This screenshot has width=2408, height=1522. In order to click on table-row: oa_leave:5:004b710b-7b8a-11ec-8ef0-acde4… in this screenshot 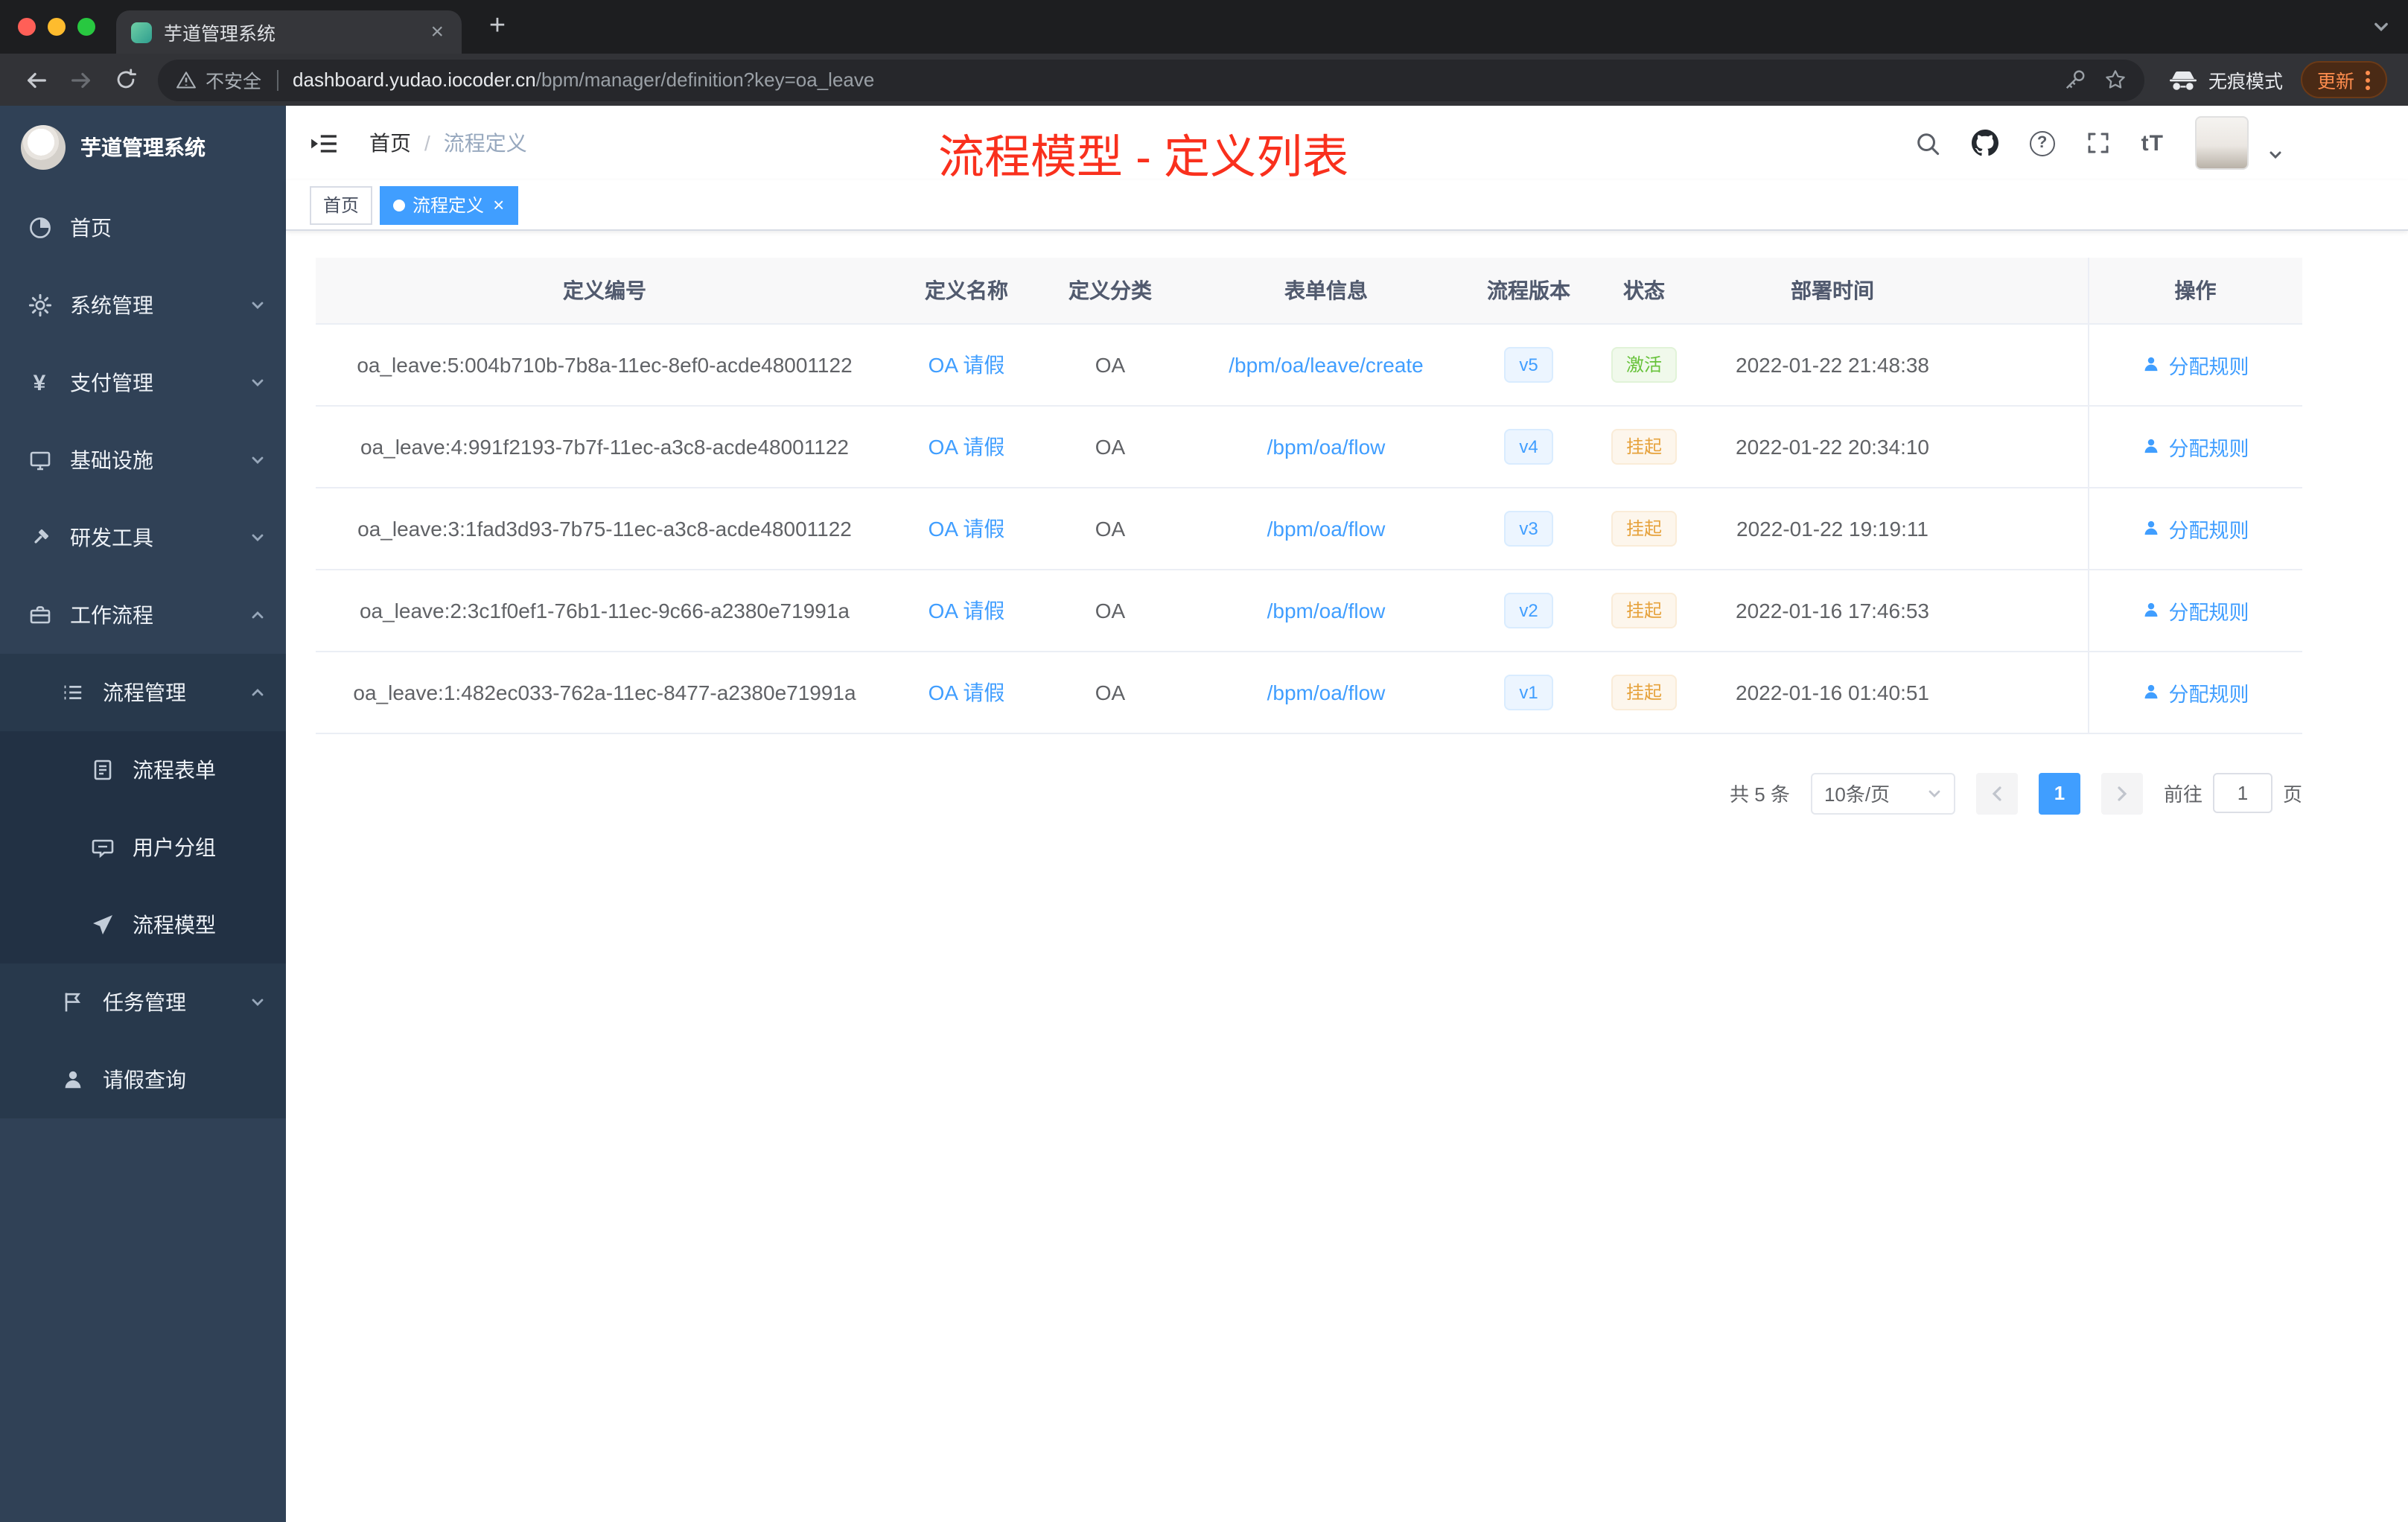, I will do `click(1309, 364)`.